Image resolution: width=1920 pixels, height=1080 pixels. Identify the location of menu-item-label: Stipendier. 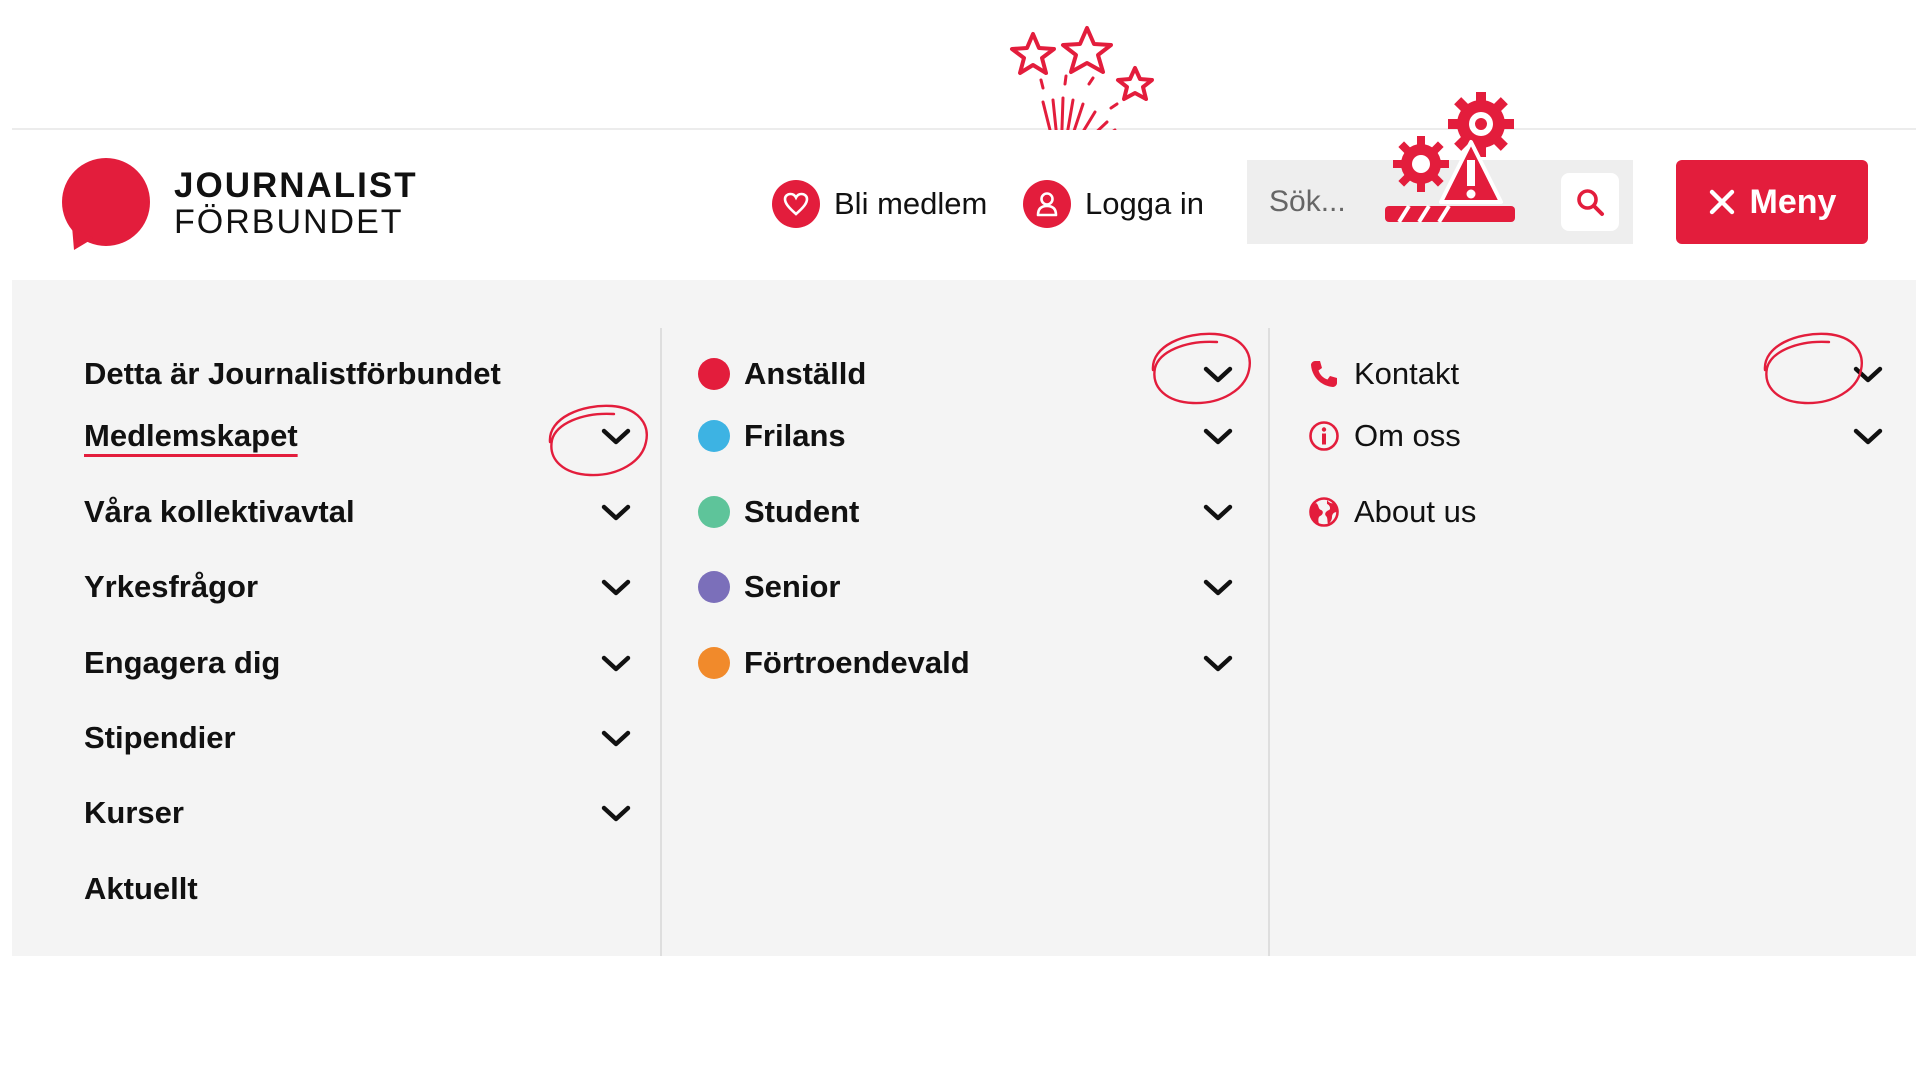
(160, 737).